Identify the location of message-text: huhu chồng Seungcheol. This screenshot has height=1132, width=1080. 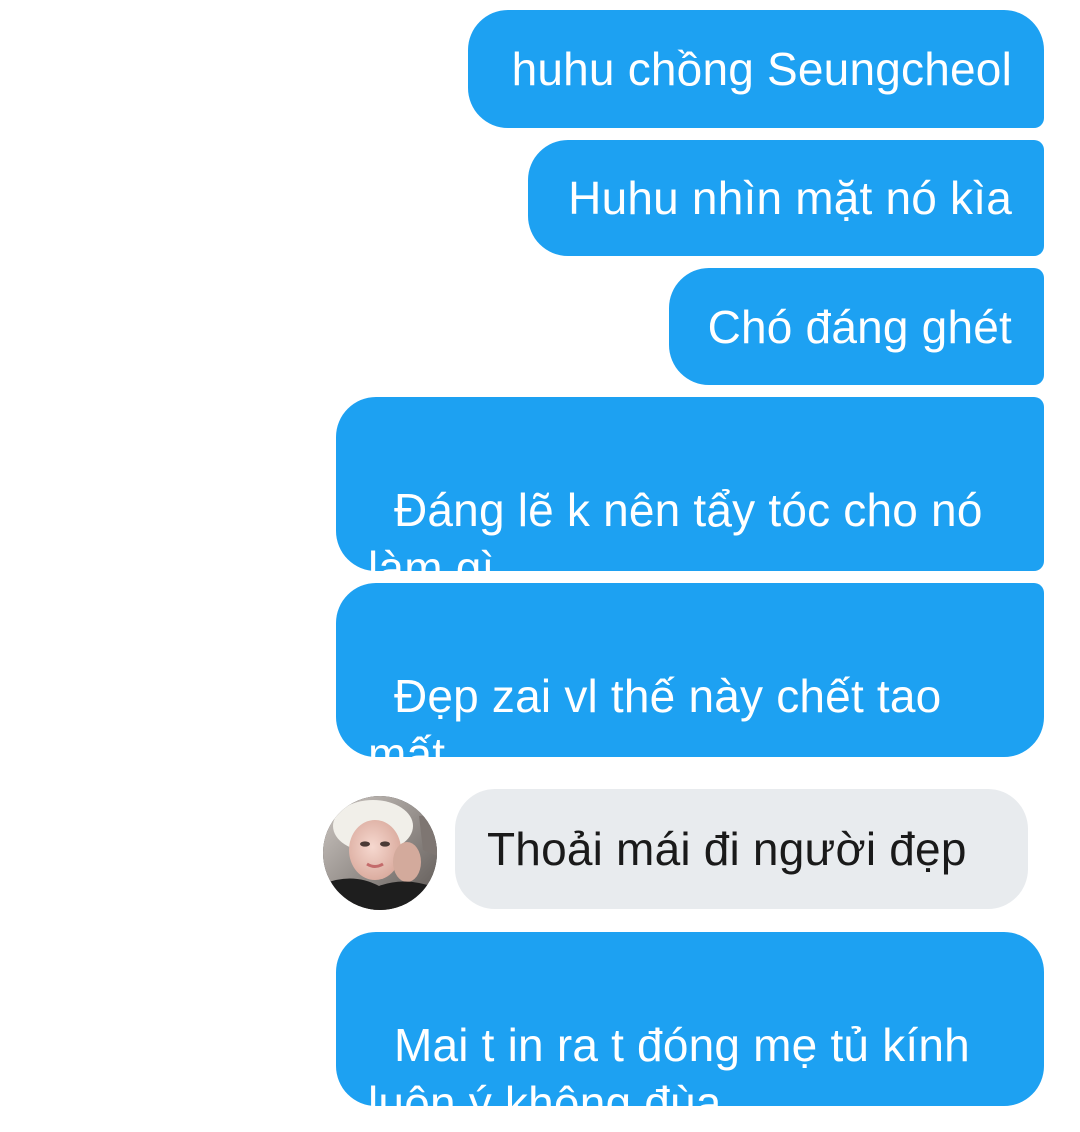
(761, 69).